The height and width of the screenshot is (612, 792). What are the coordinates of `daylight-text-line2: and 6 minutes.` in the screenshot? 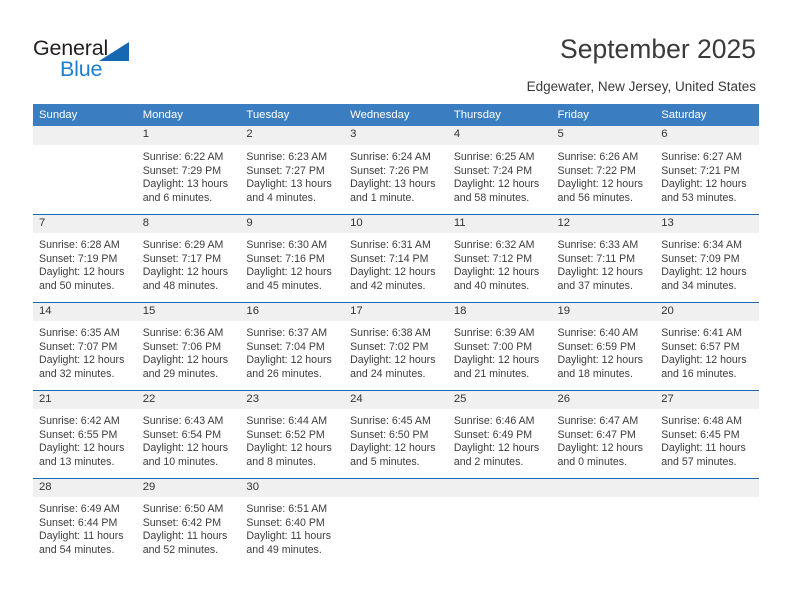 It's located at (177, 197).